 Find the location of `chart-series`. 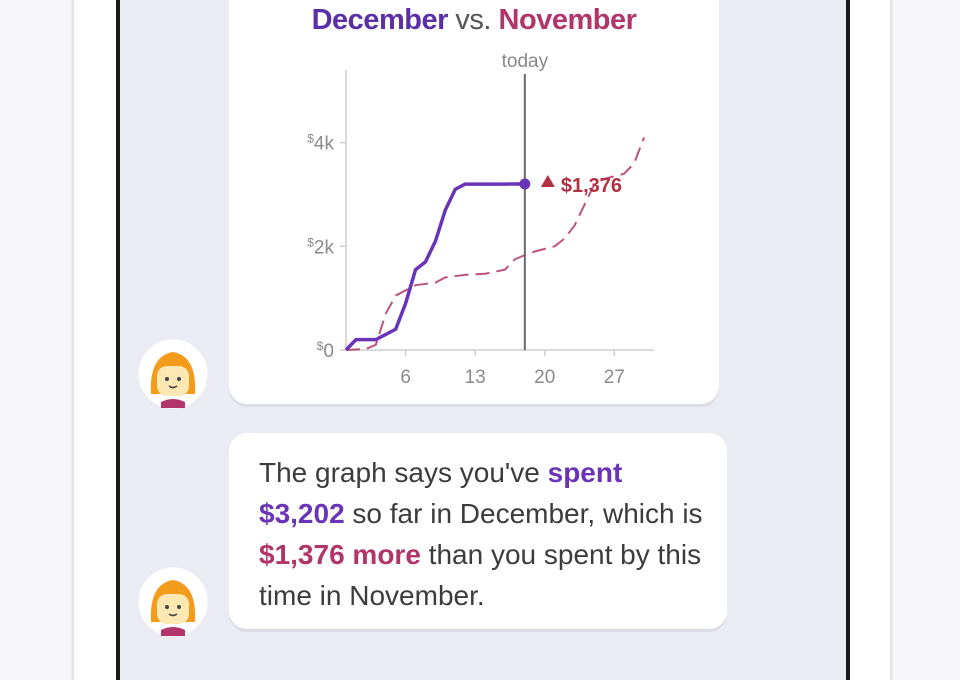

chart-series is located at coordinates (494, 244).